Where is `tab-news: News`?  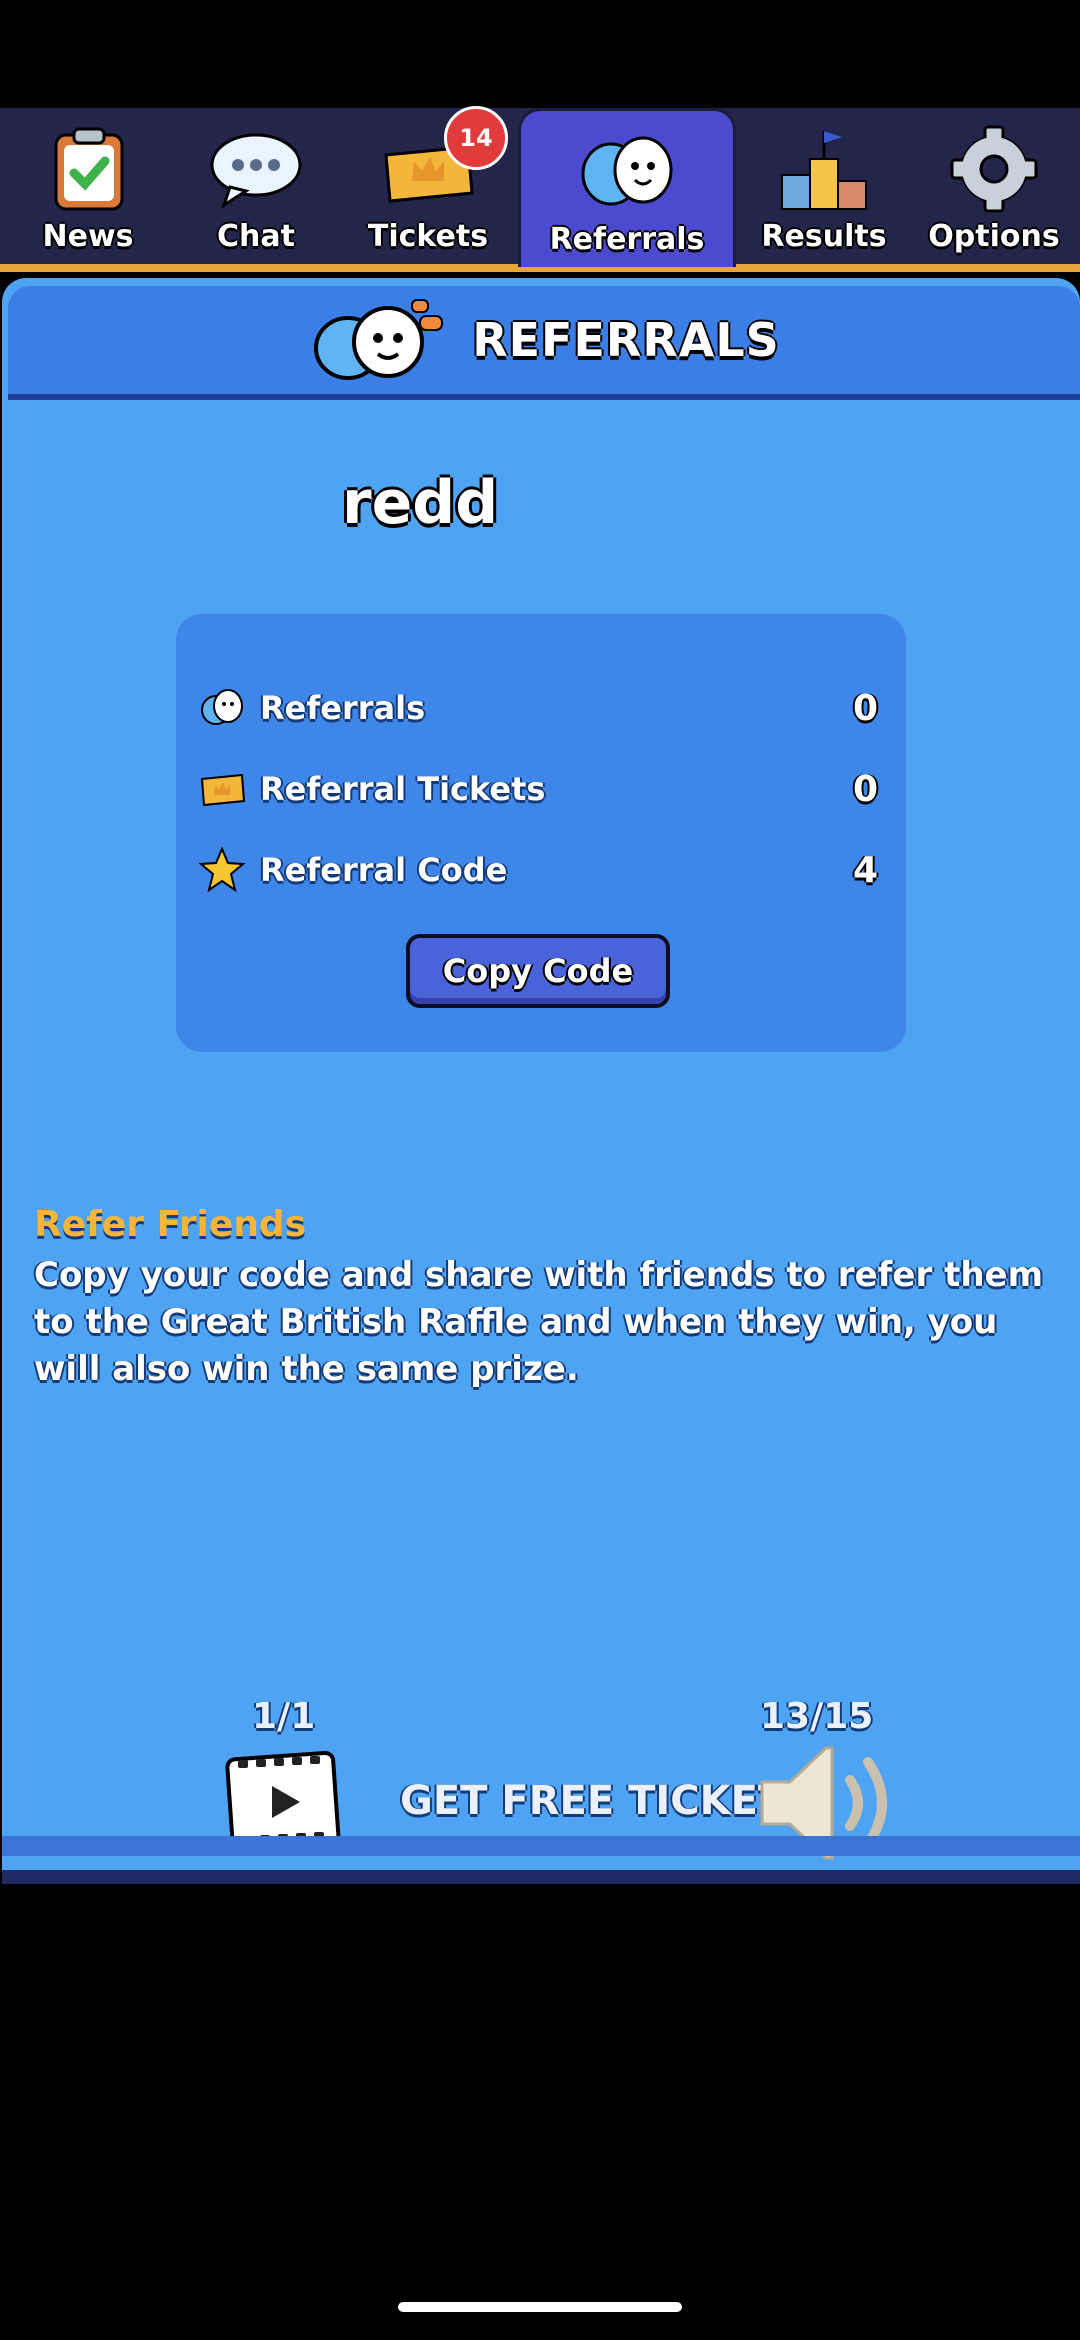 tab-news: News is located at coordinates (88, 186).